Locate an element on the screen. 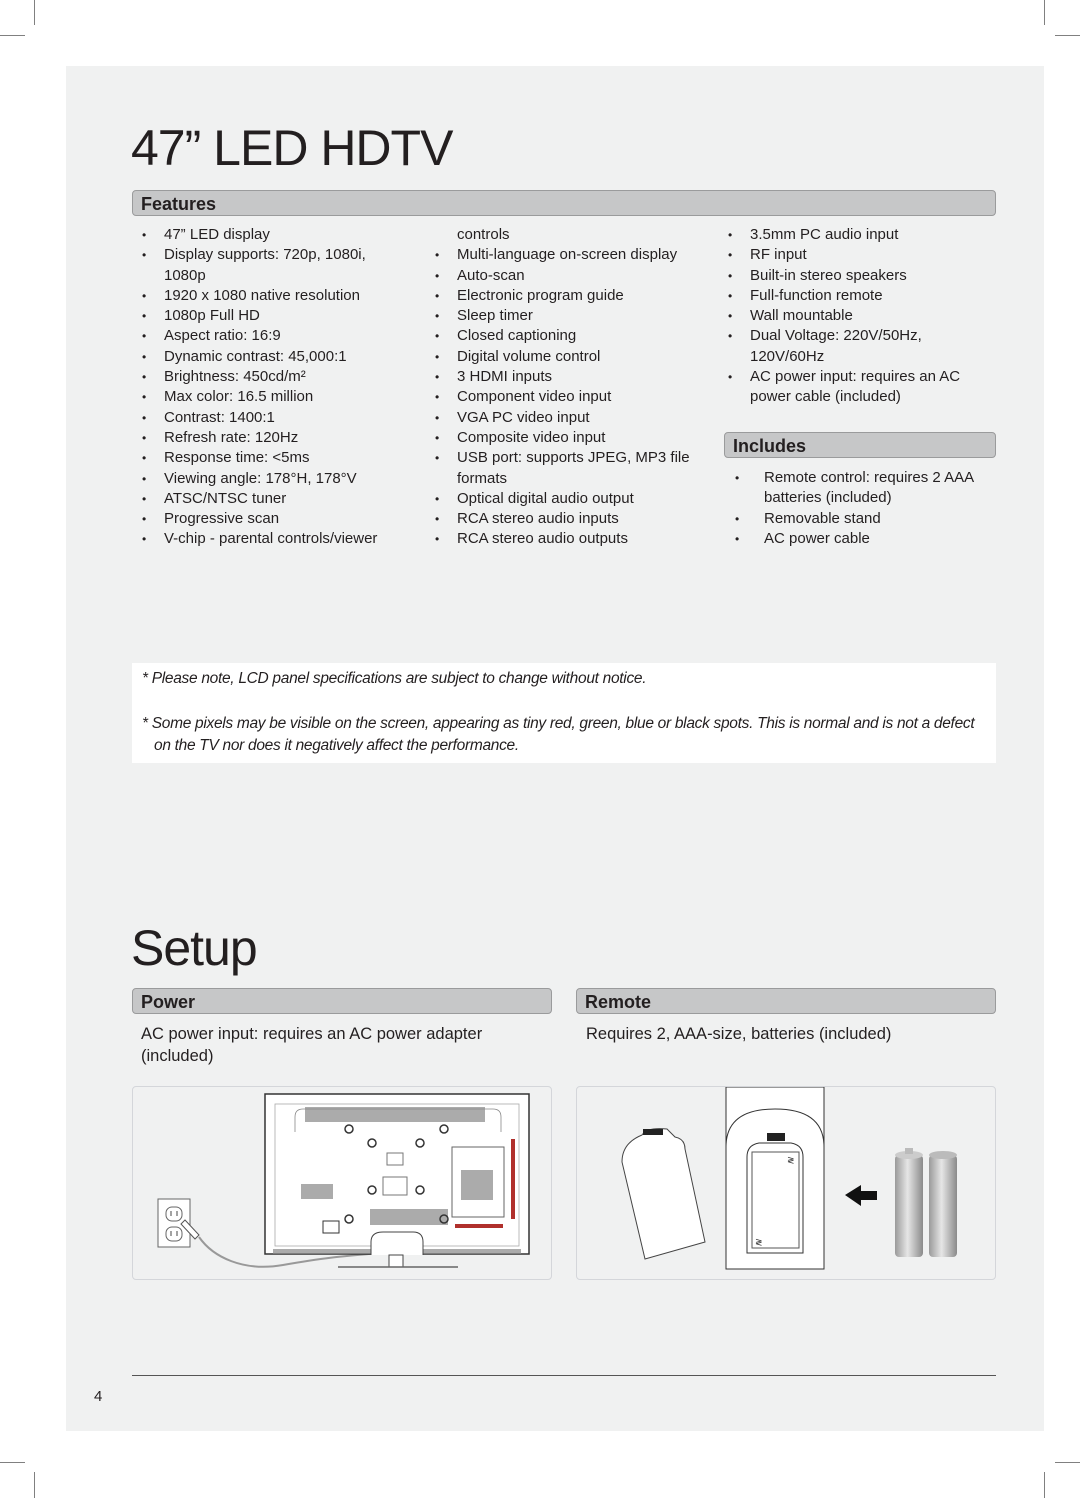 The height and width of the screenshot is (1498, 1080). list-item-text: Contrast: 1400:1 is located at coordinates (219, 417).